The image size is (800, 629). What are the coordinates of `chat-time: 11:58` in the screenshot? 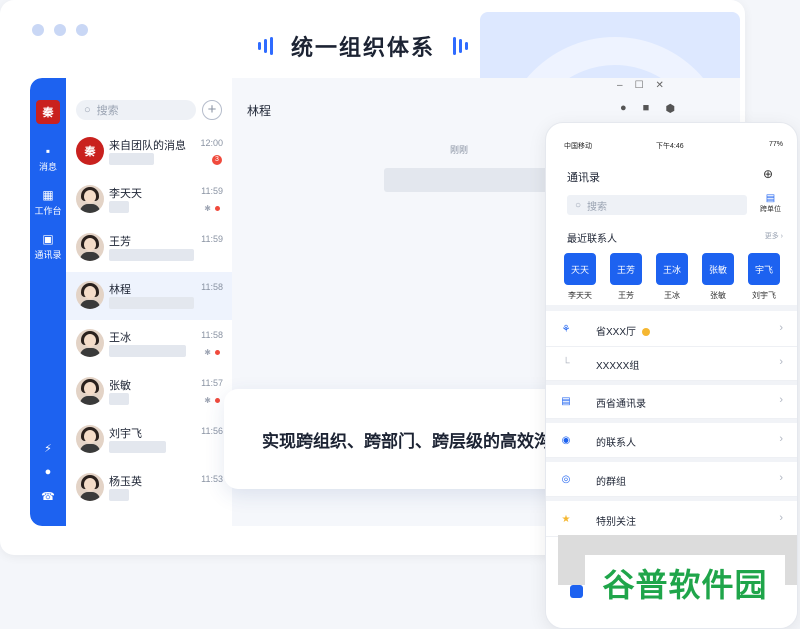 It's located at (212, 335).